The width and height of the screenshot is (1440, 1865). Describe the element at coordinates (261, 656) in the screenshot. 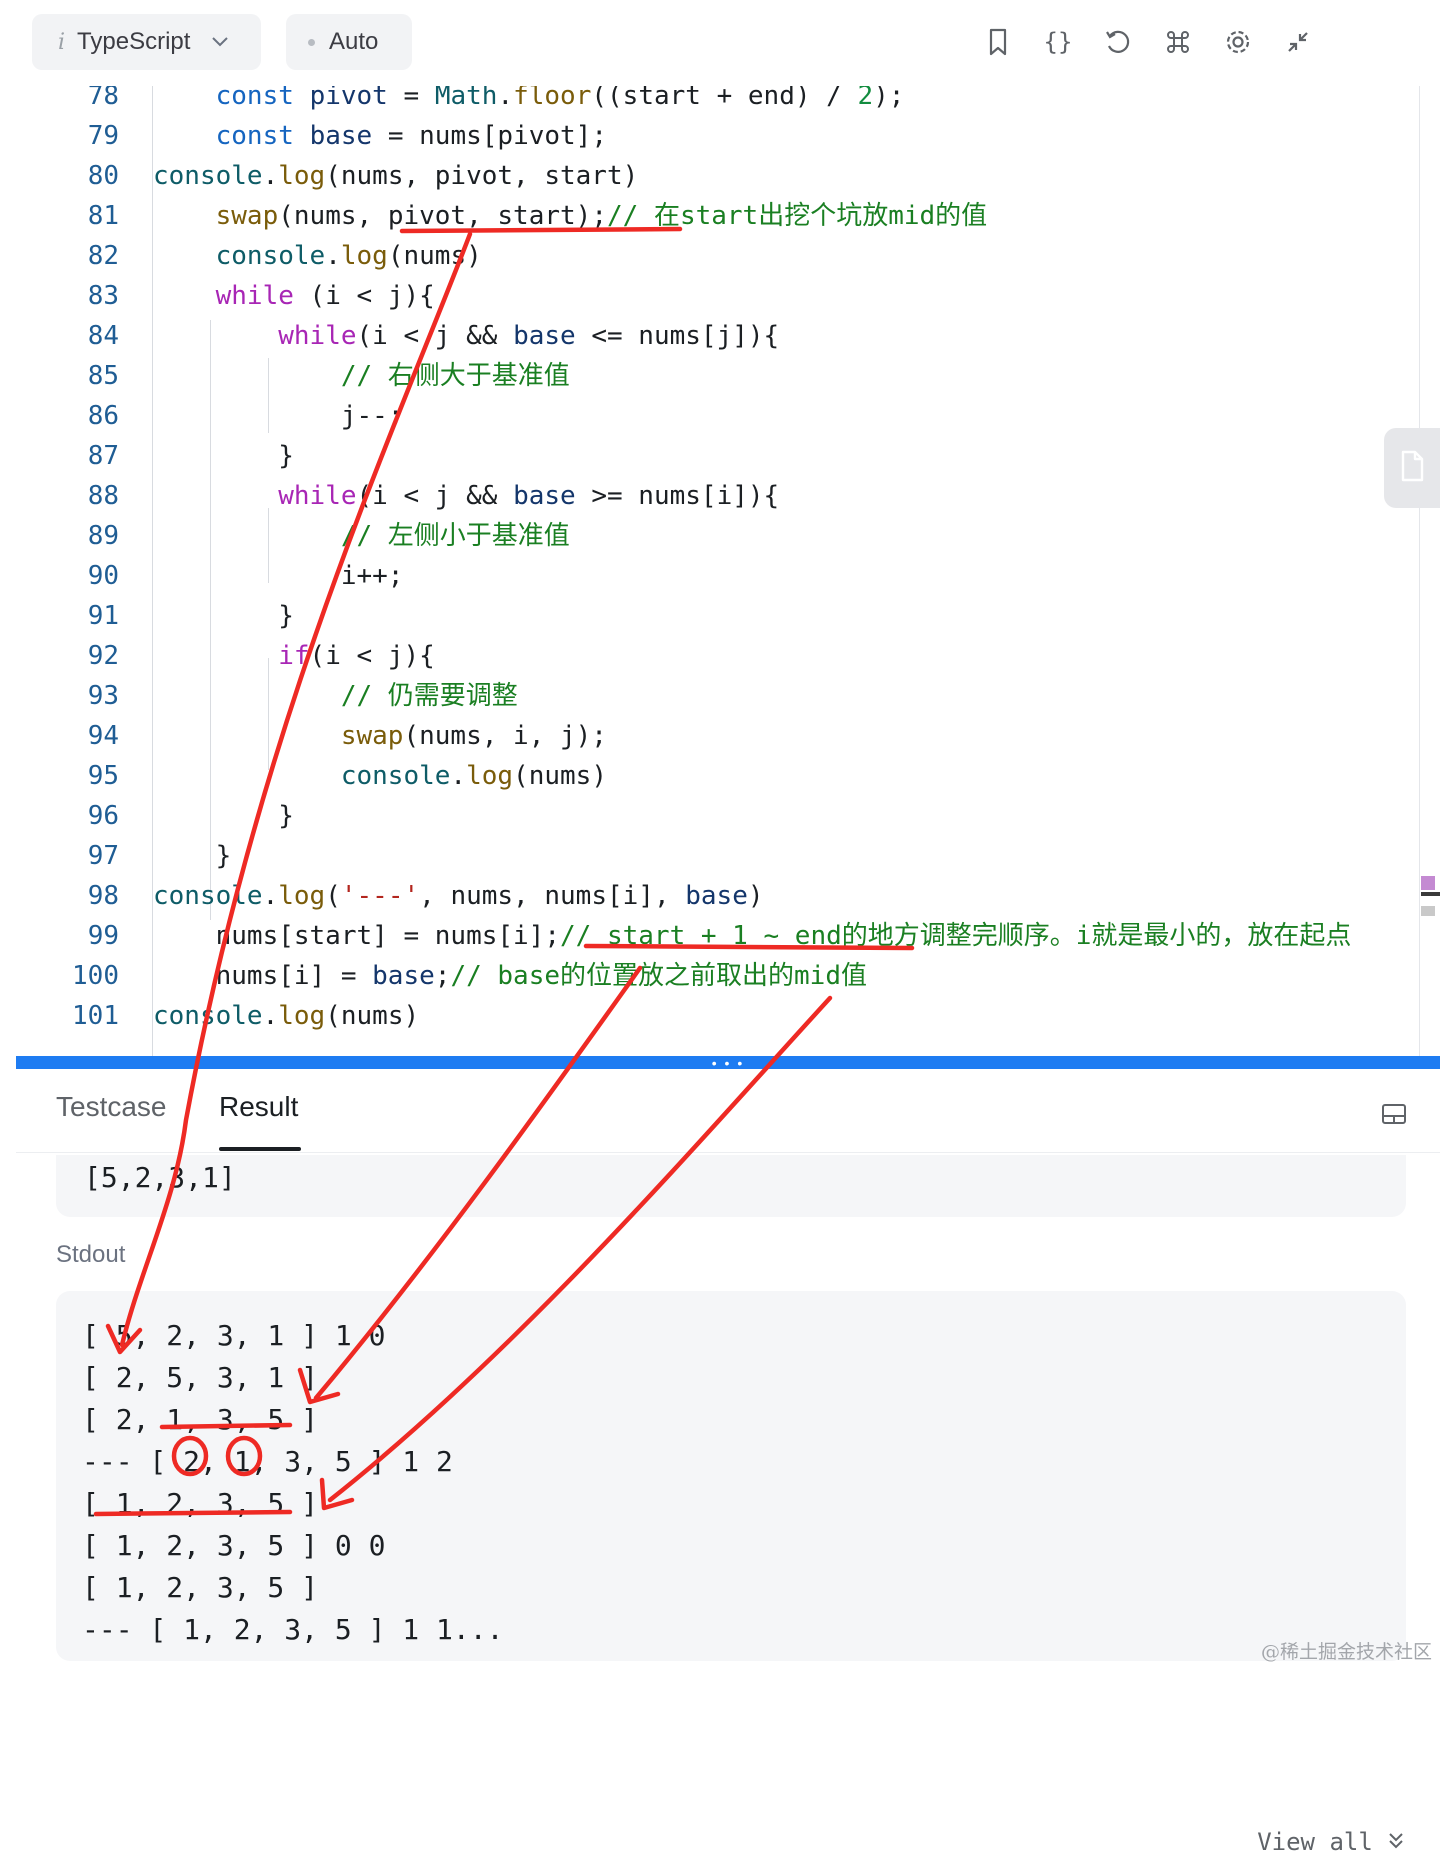

I see `code-line: 92 if(i < j){` at that location.